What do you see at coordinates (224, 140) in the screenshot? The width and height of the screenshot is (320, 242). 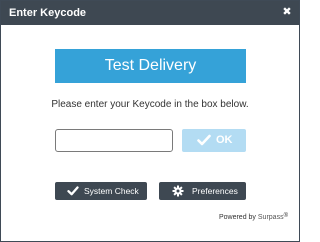 I see `ok-button-label: OK` at bounding box center [224, 140].